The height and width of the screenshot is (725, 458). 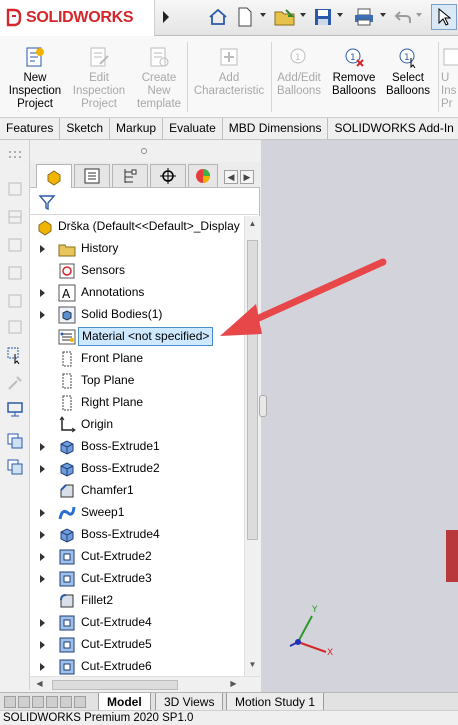 I want to click on add-edit-balloons-button: 1 Add/Edit Balloons, so click(x=299, y=81).